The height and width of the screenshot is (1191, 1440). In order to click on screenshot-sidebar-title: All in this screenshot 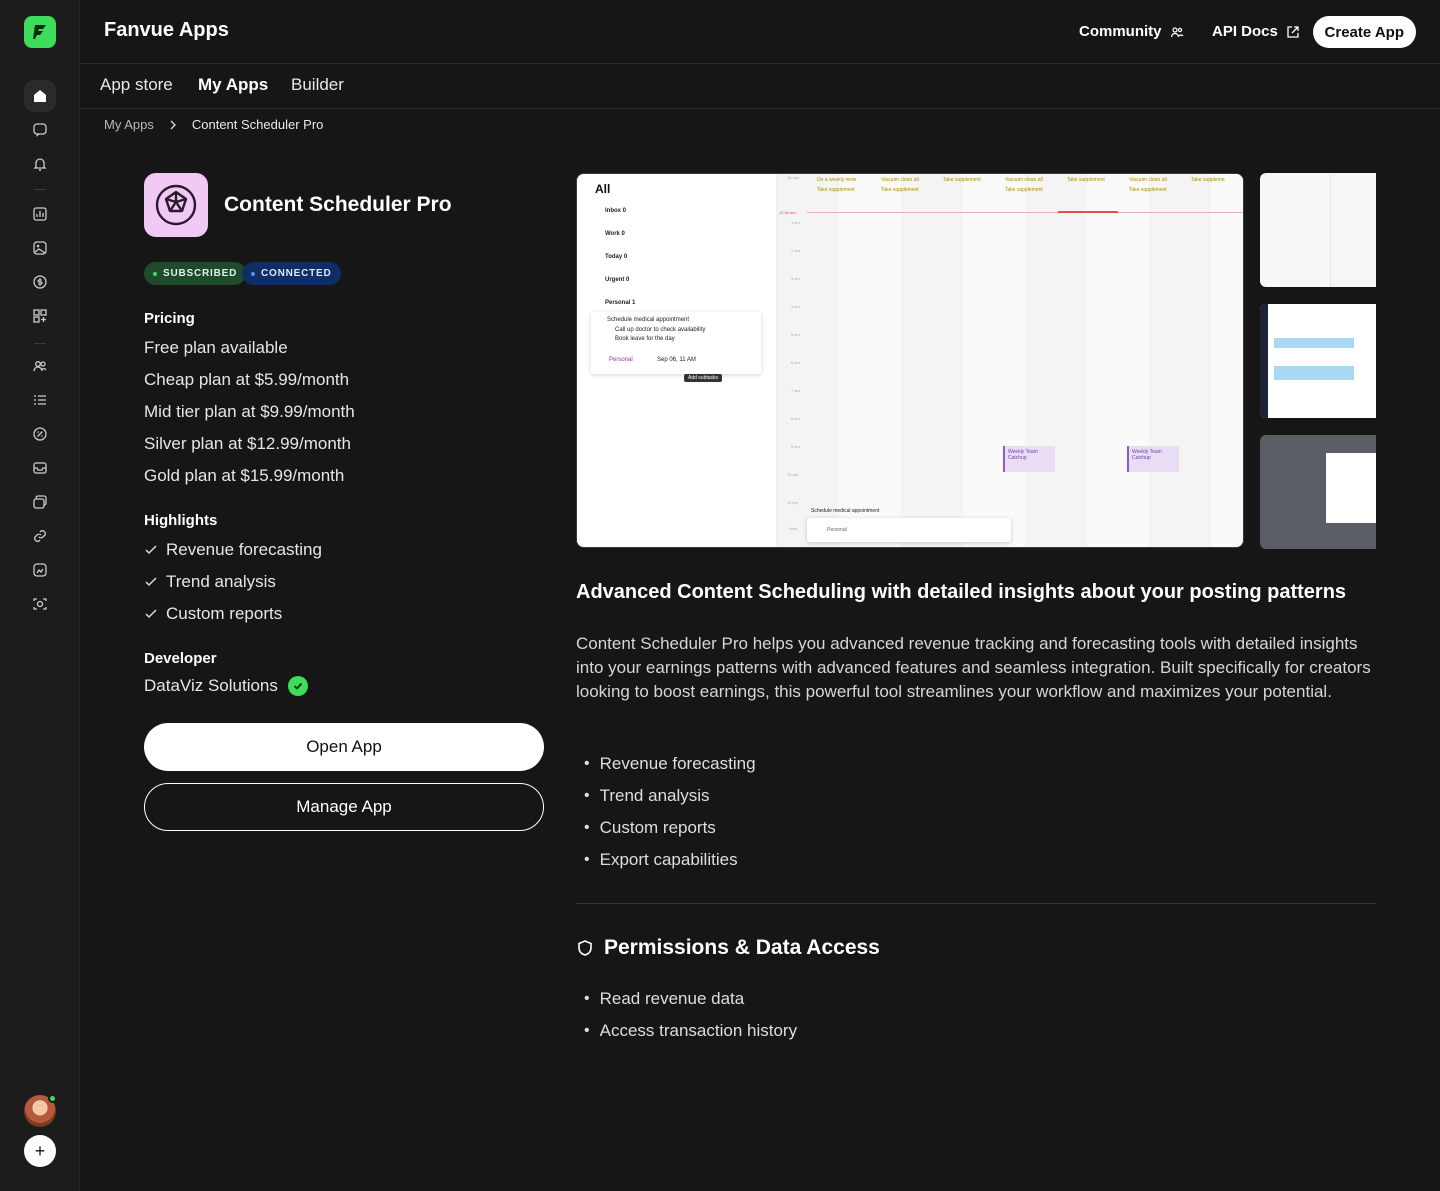, I will do `click(603, 189)`.